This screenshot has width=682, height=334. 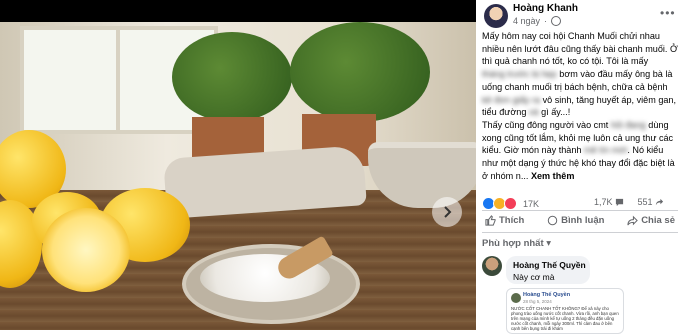 I want to click on chevron-down-icon: ▾, so click(x=549, y=243).